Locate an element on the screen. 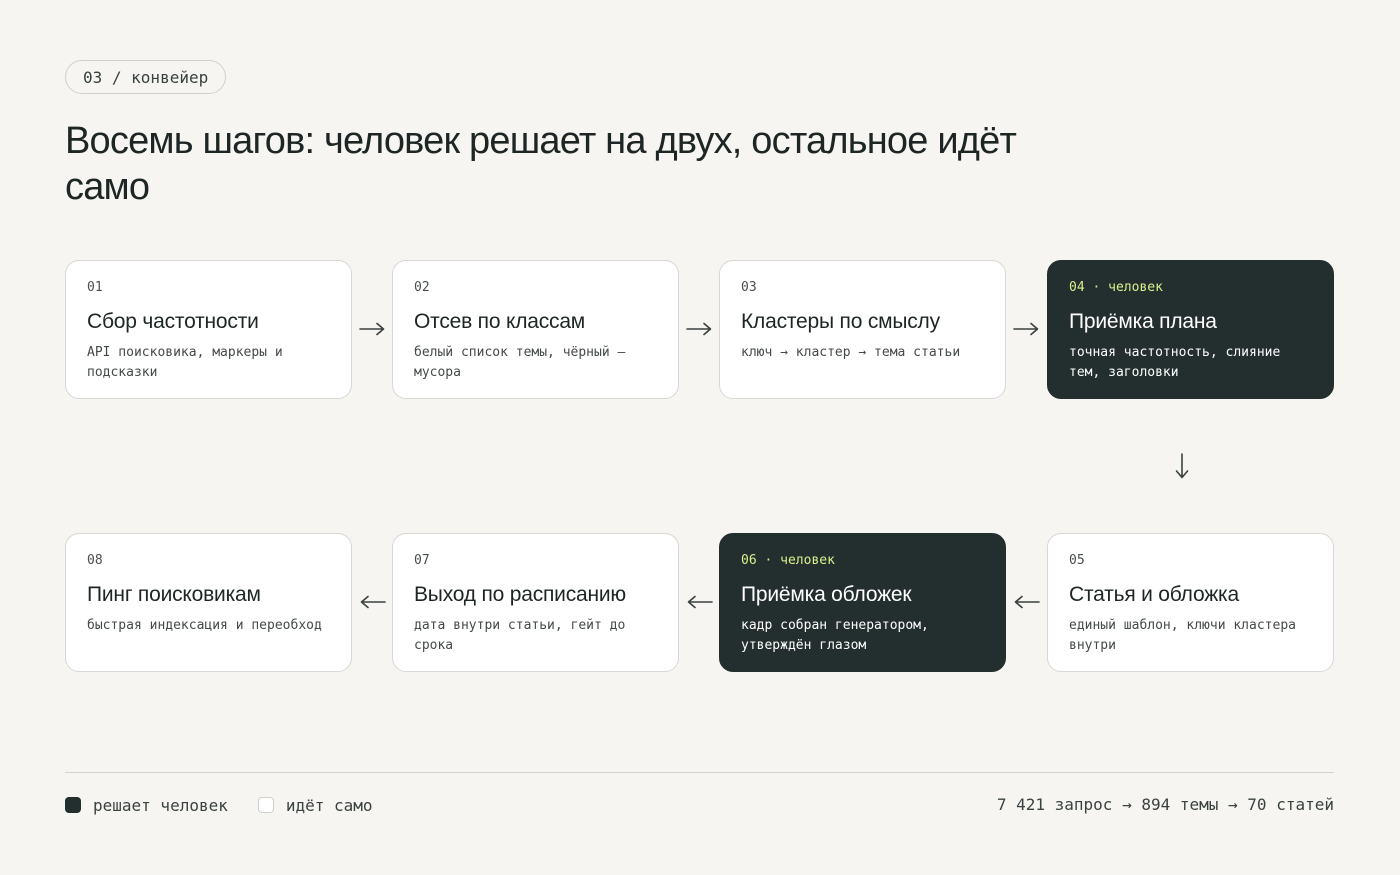 This screenshot has width=1400, height=875. step-title: Приёмка обложек is located at coordinates (826, 594).